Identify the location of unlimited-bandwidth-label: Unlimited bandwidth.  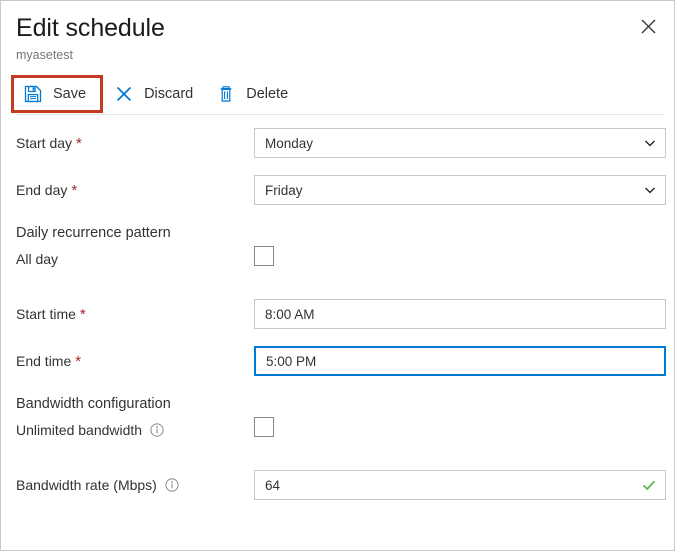
(90, 430).